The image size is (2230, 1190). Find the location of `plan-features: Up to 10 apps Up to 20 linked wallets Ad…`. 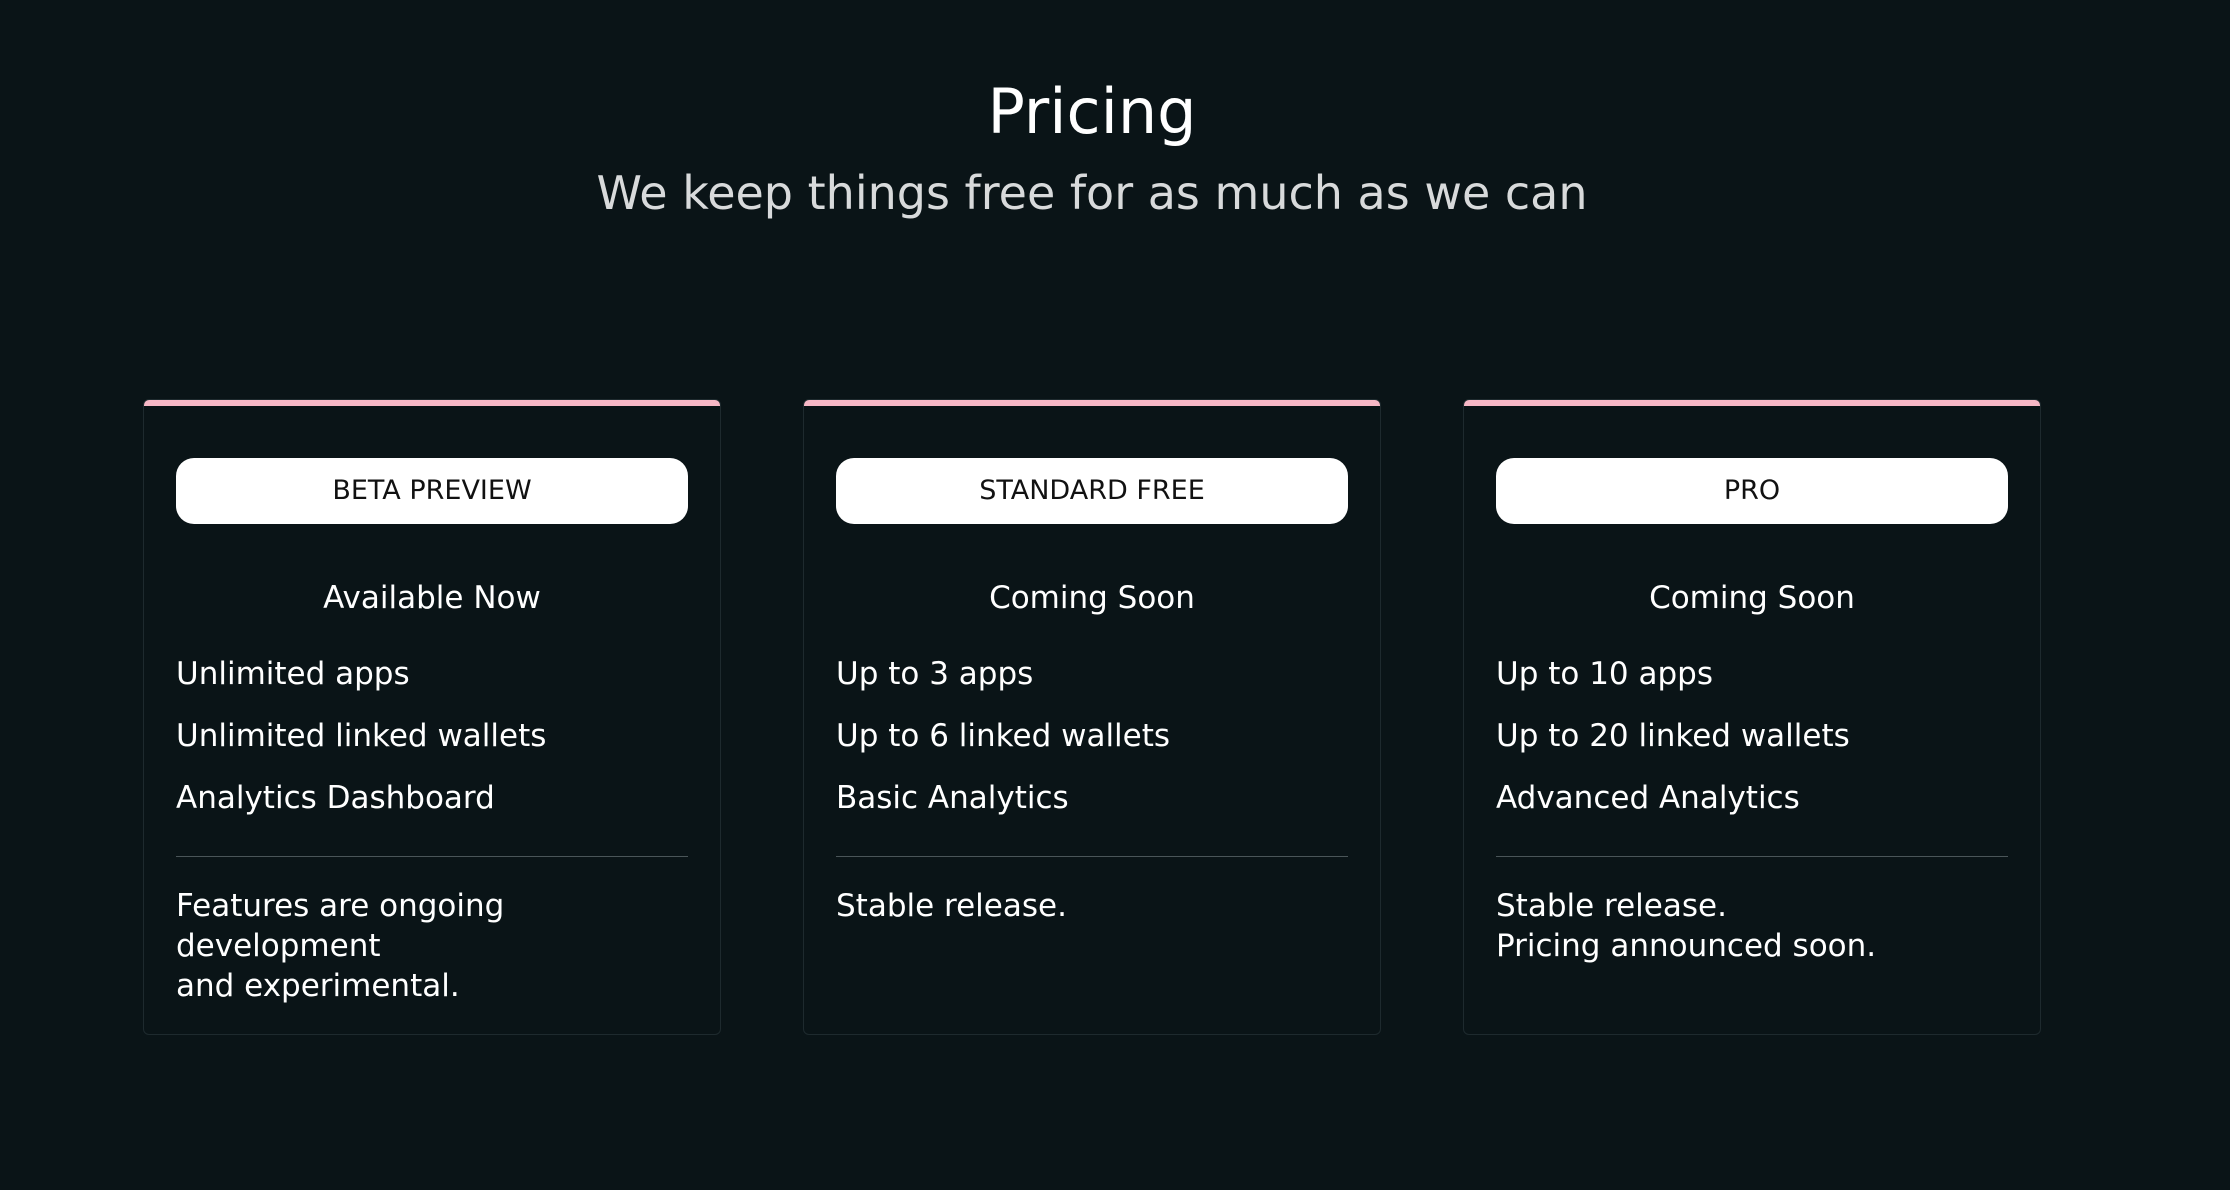

plan-features: Up to 10 apps Up to 20 linked wallets Ad… is located at coordinates (1752, 745).